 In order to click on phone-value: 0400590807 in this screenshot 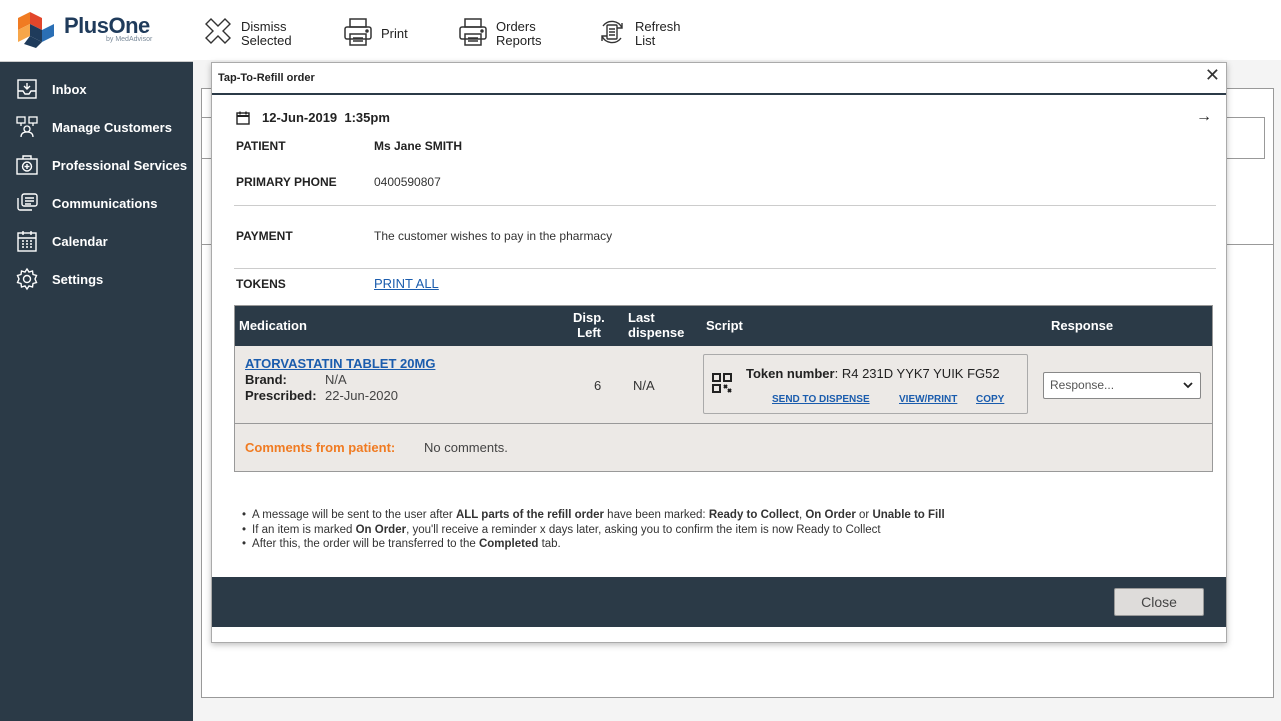, I will do `click(407, 182)`.